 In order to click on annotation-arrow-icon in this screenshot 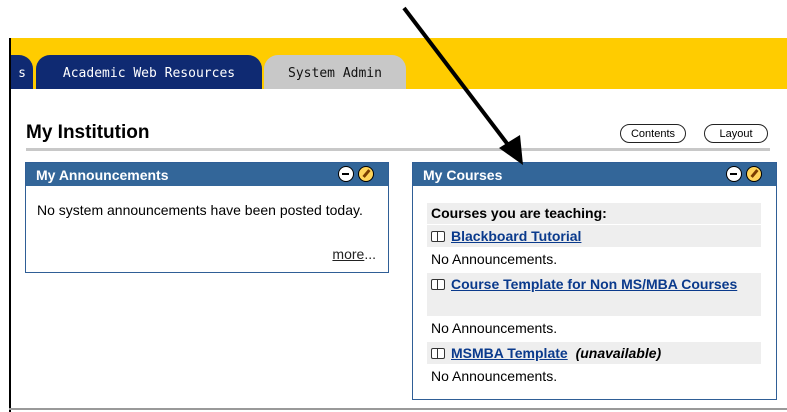, I will do `click(462, 85)`.